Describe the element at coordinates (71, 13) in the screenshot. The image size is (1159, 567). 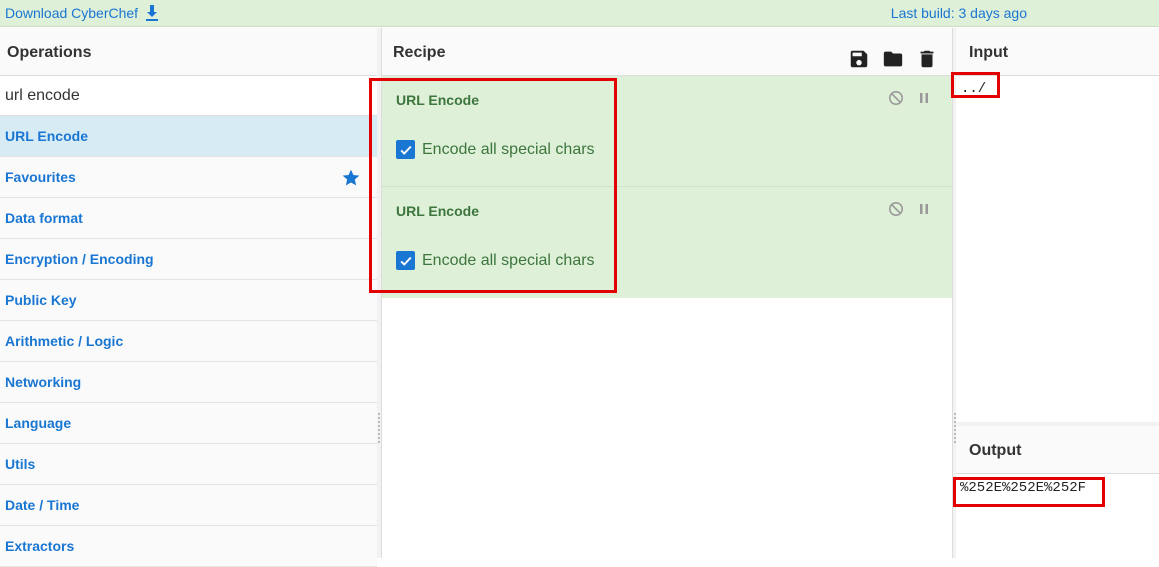
I see `download-label: Download CyberChef` at that location.